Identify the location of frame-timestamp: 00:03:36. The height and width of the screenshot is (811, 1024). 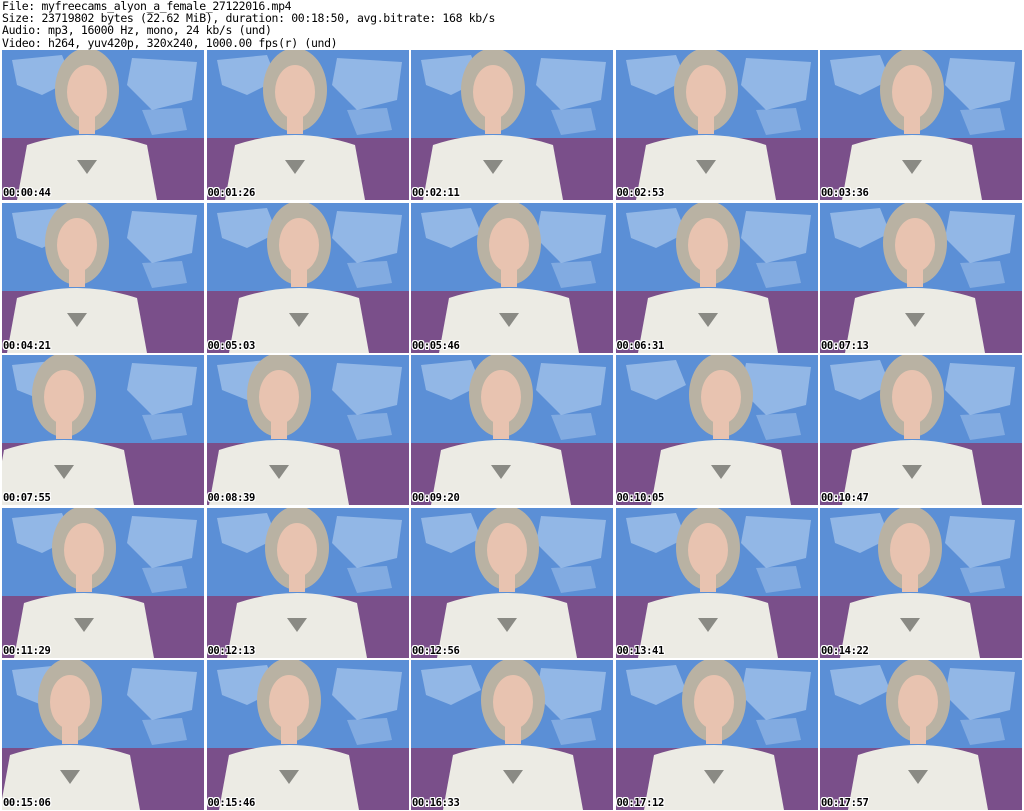
(845, 193).